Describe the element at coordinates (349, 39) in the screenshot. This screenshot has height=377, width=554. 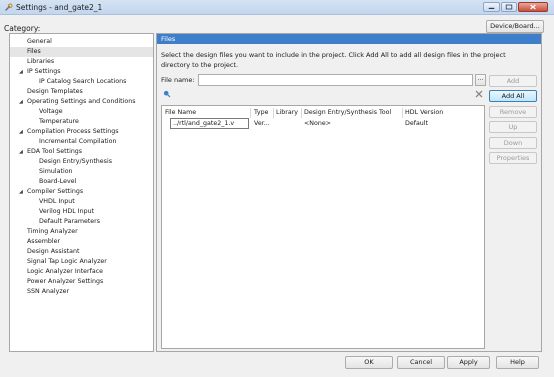
I see `panel-header: Files` at that location.